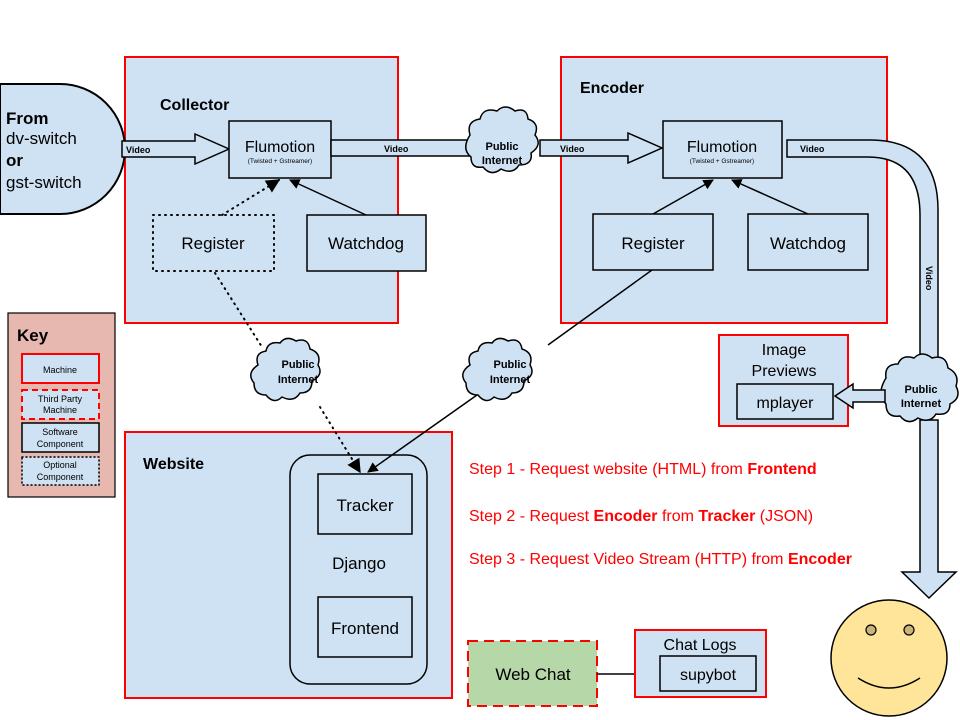  Describe the element at coordinates (502, 140) in the screenshot. I see `public-internet-cloud-1: Public Internet` at that location.